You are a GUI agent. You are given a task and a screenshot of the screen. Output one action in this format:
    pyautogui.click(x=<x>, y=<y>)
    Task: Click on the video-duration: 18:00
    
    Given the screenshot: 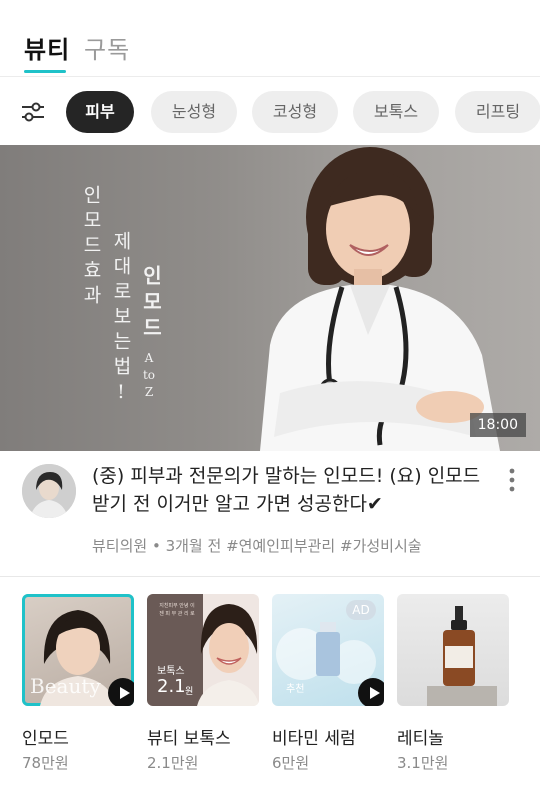 What is the action you would take?
    pyautogui.click(x=497, y=425)
    